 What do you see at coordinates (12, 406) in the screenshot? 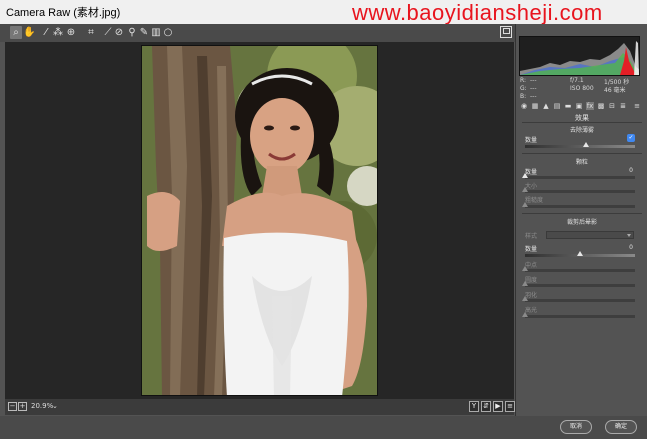
I see `zoom-out-button: −` at bounding box center [12, 406].